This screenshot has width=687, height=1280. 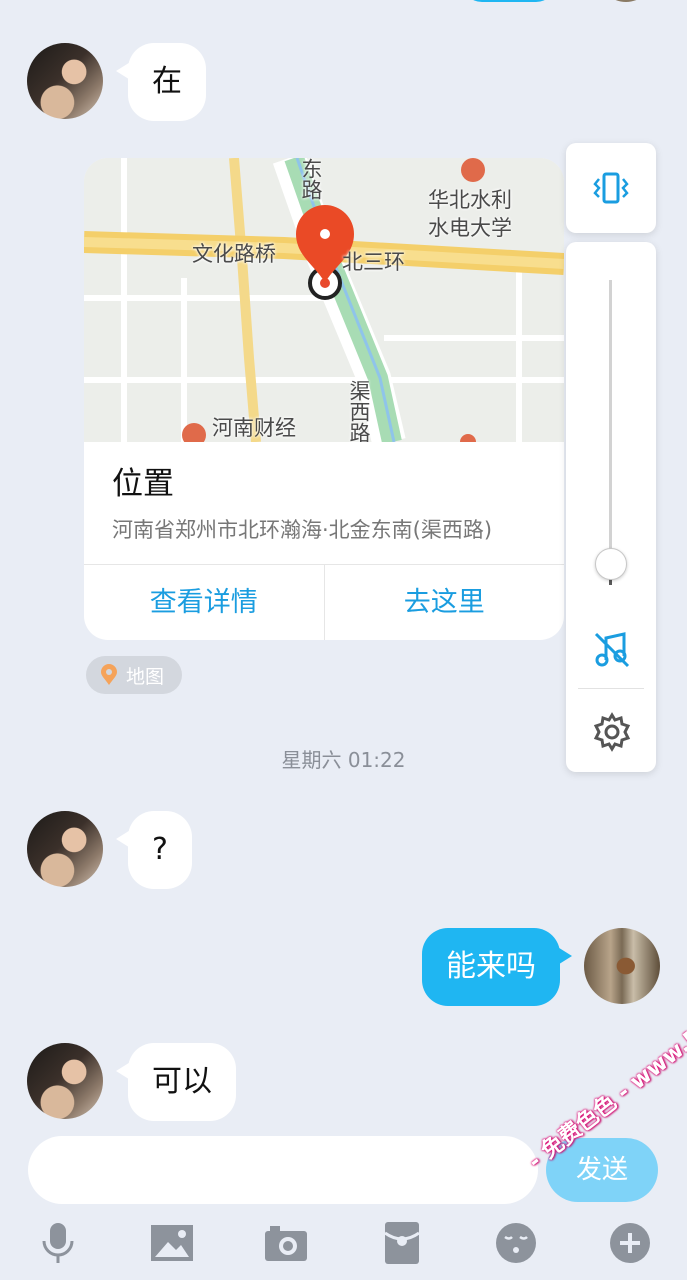 What do you see at coordinates (602, 1170) in the screenshot?
I see `send-button: 发送` at bounding box center [602, 1170].